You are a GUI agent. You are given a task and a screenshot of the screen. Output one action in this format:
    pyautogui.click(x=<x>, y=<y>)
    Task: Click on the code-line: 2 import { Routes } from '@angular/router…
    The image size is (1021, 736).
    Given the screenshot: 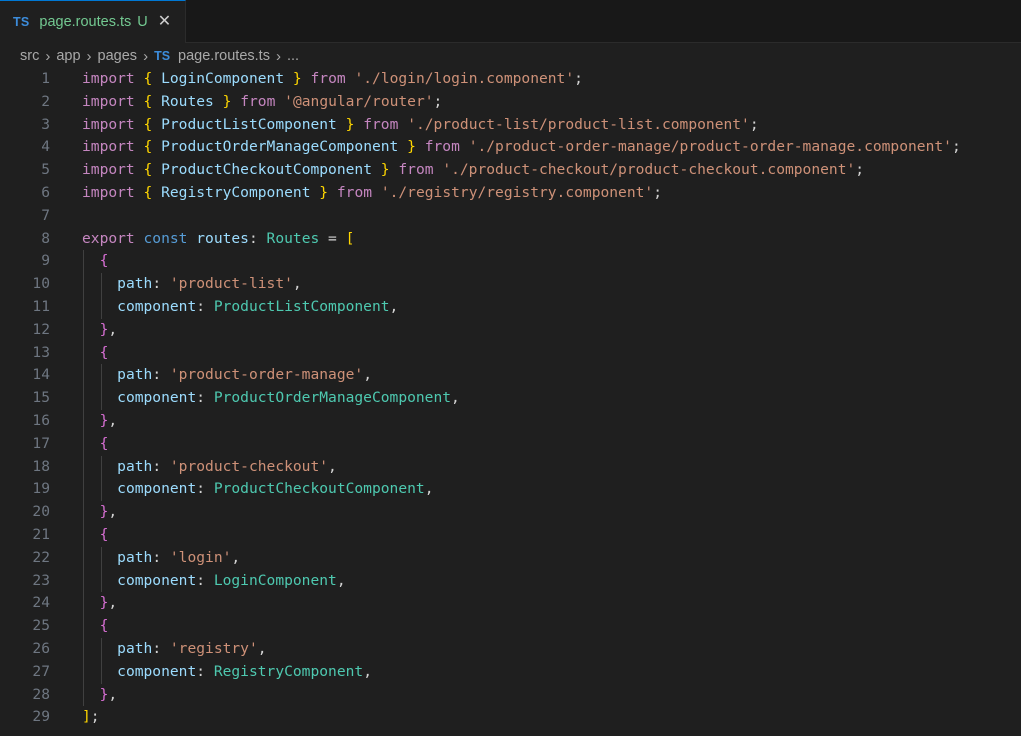 What is the action you would take?
    pyautogui.click(x=510, y=102)
    